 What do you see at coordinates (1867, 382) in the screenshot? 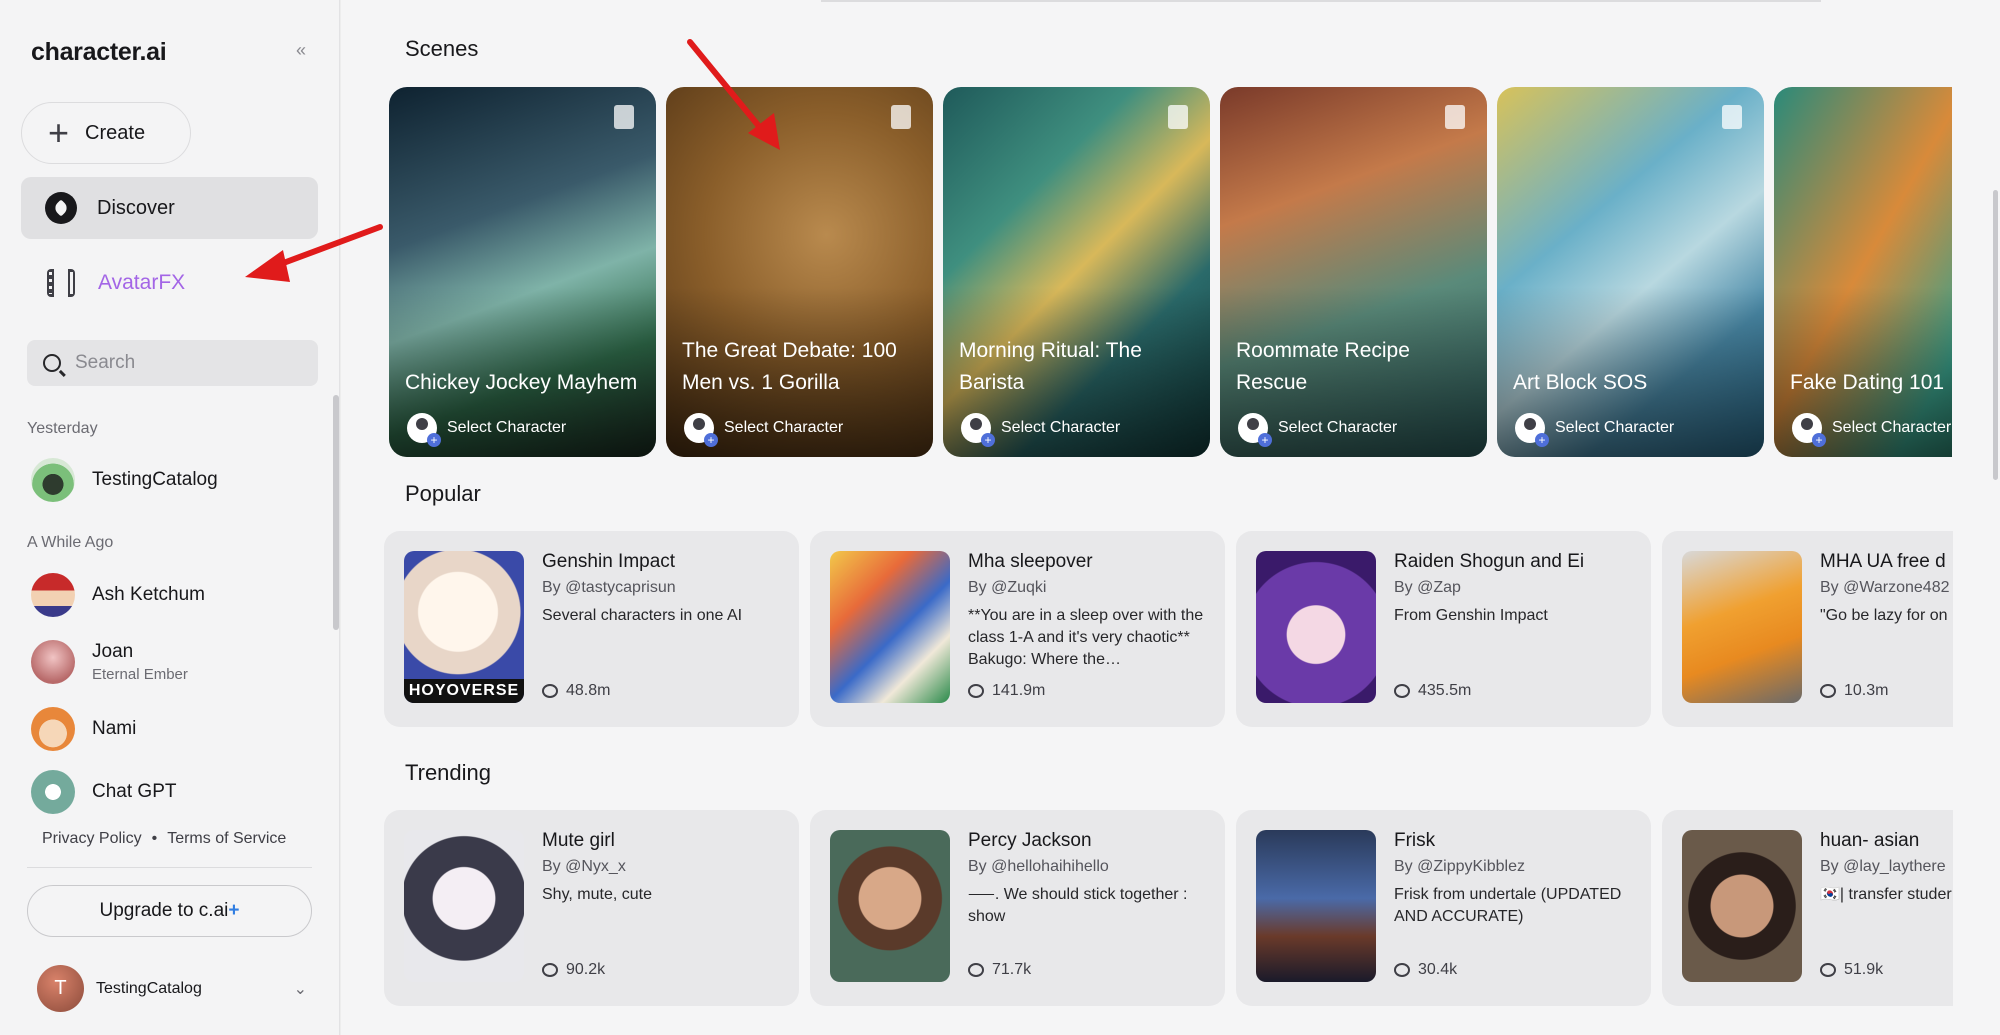
I see `scene-title: Fake Dating 101` at bounding box center [1867, 382].